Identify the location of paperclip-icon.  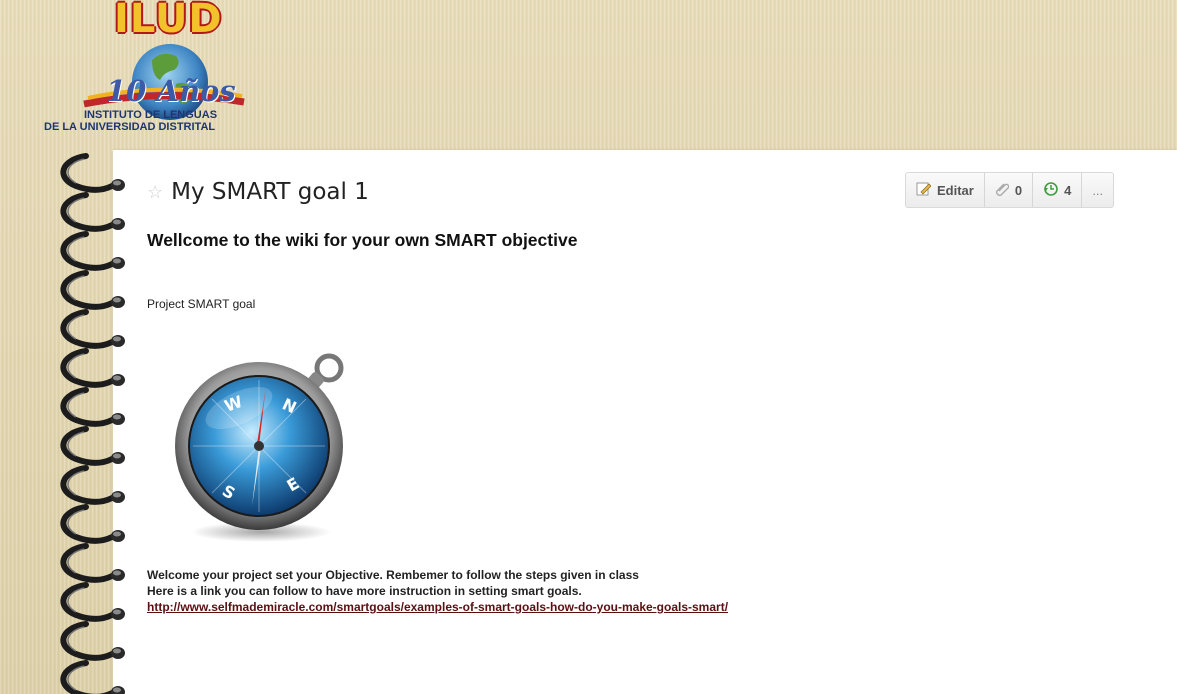
(1002, 190).